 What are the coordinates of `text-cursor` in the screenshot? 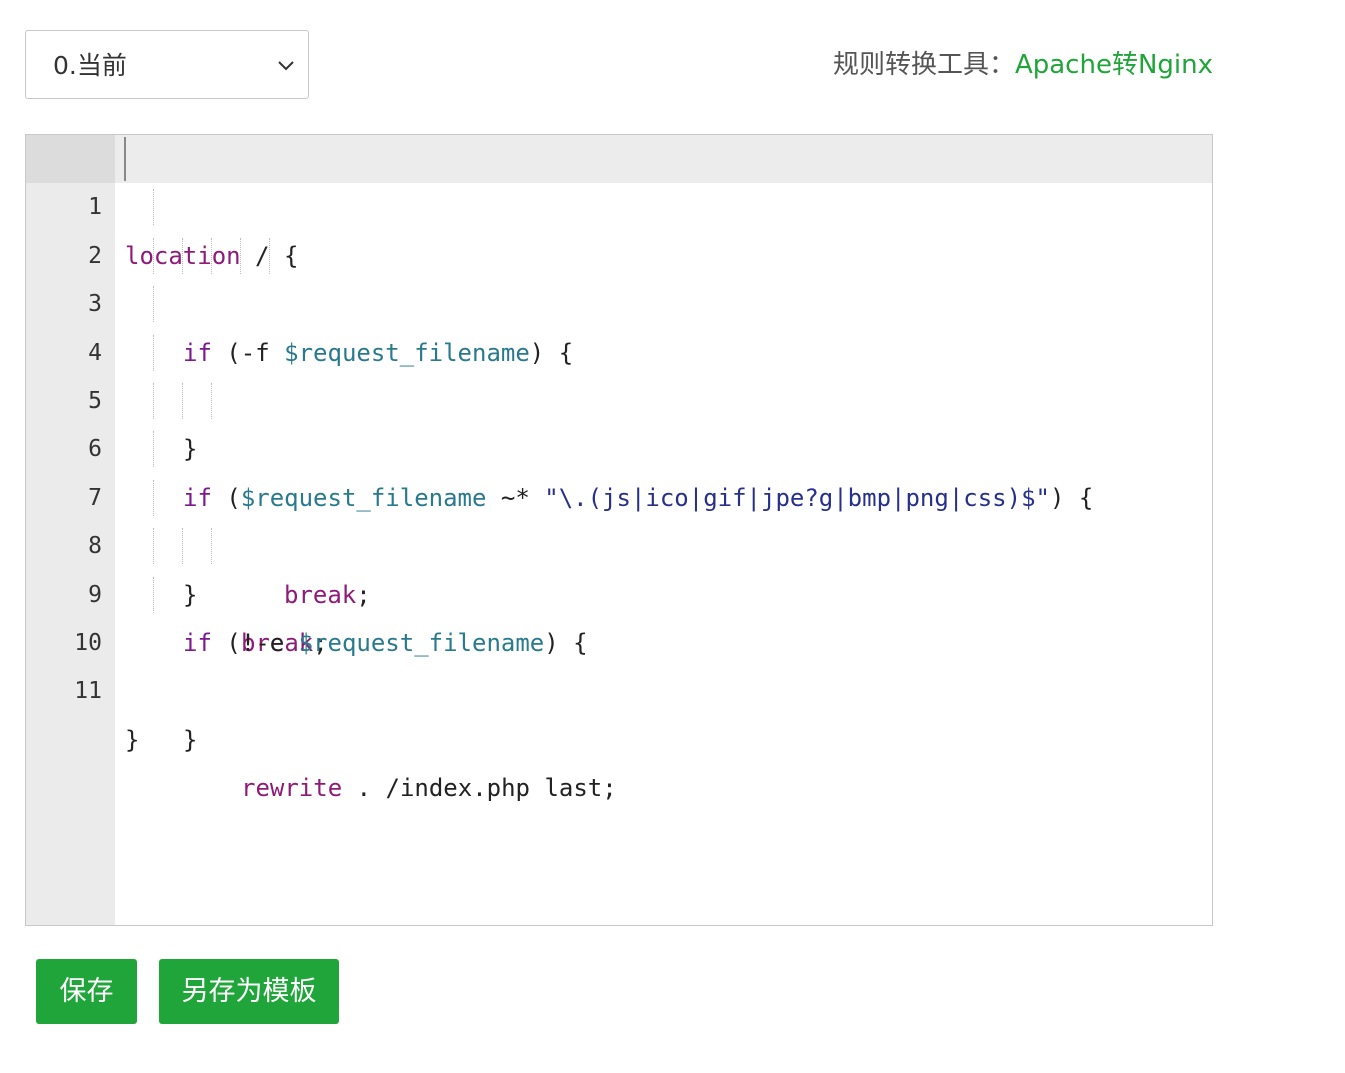 It's located at (125, 159).